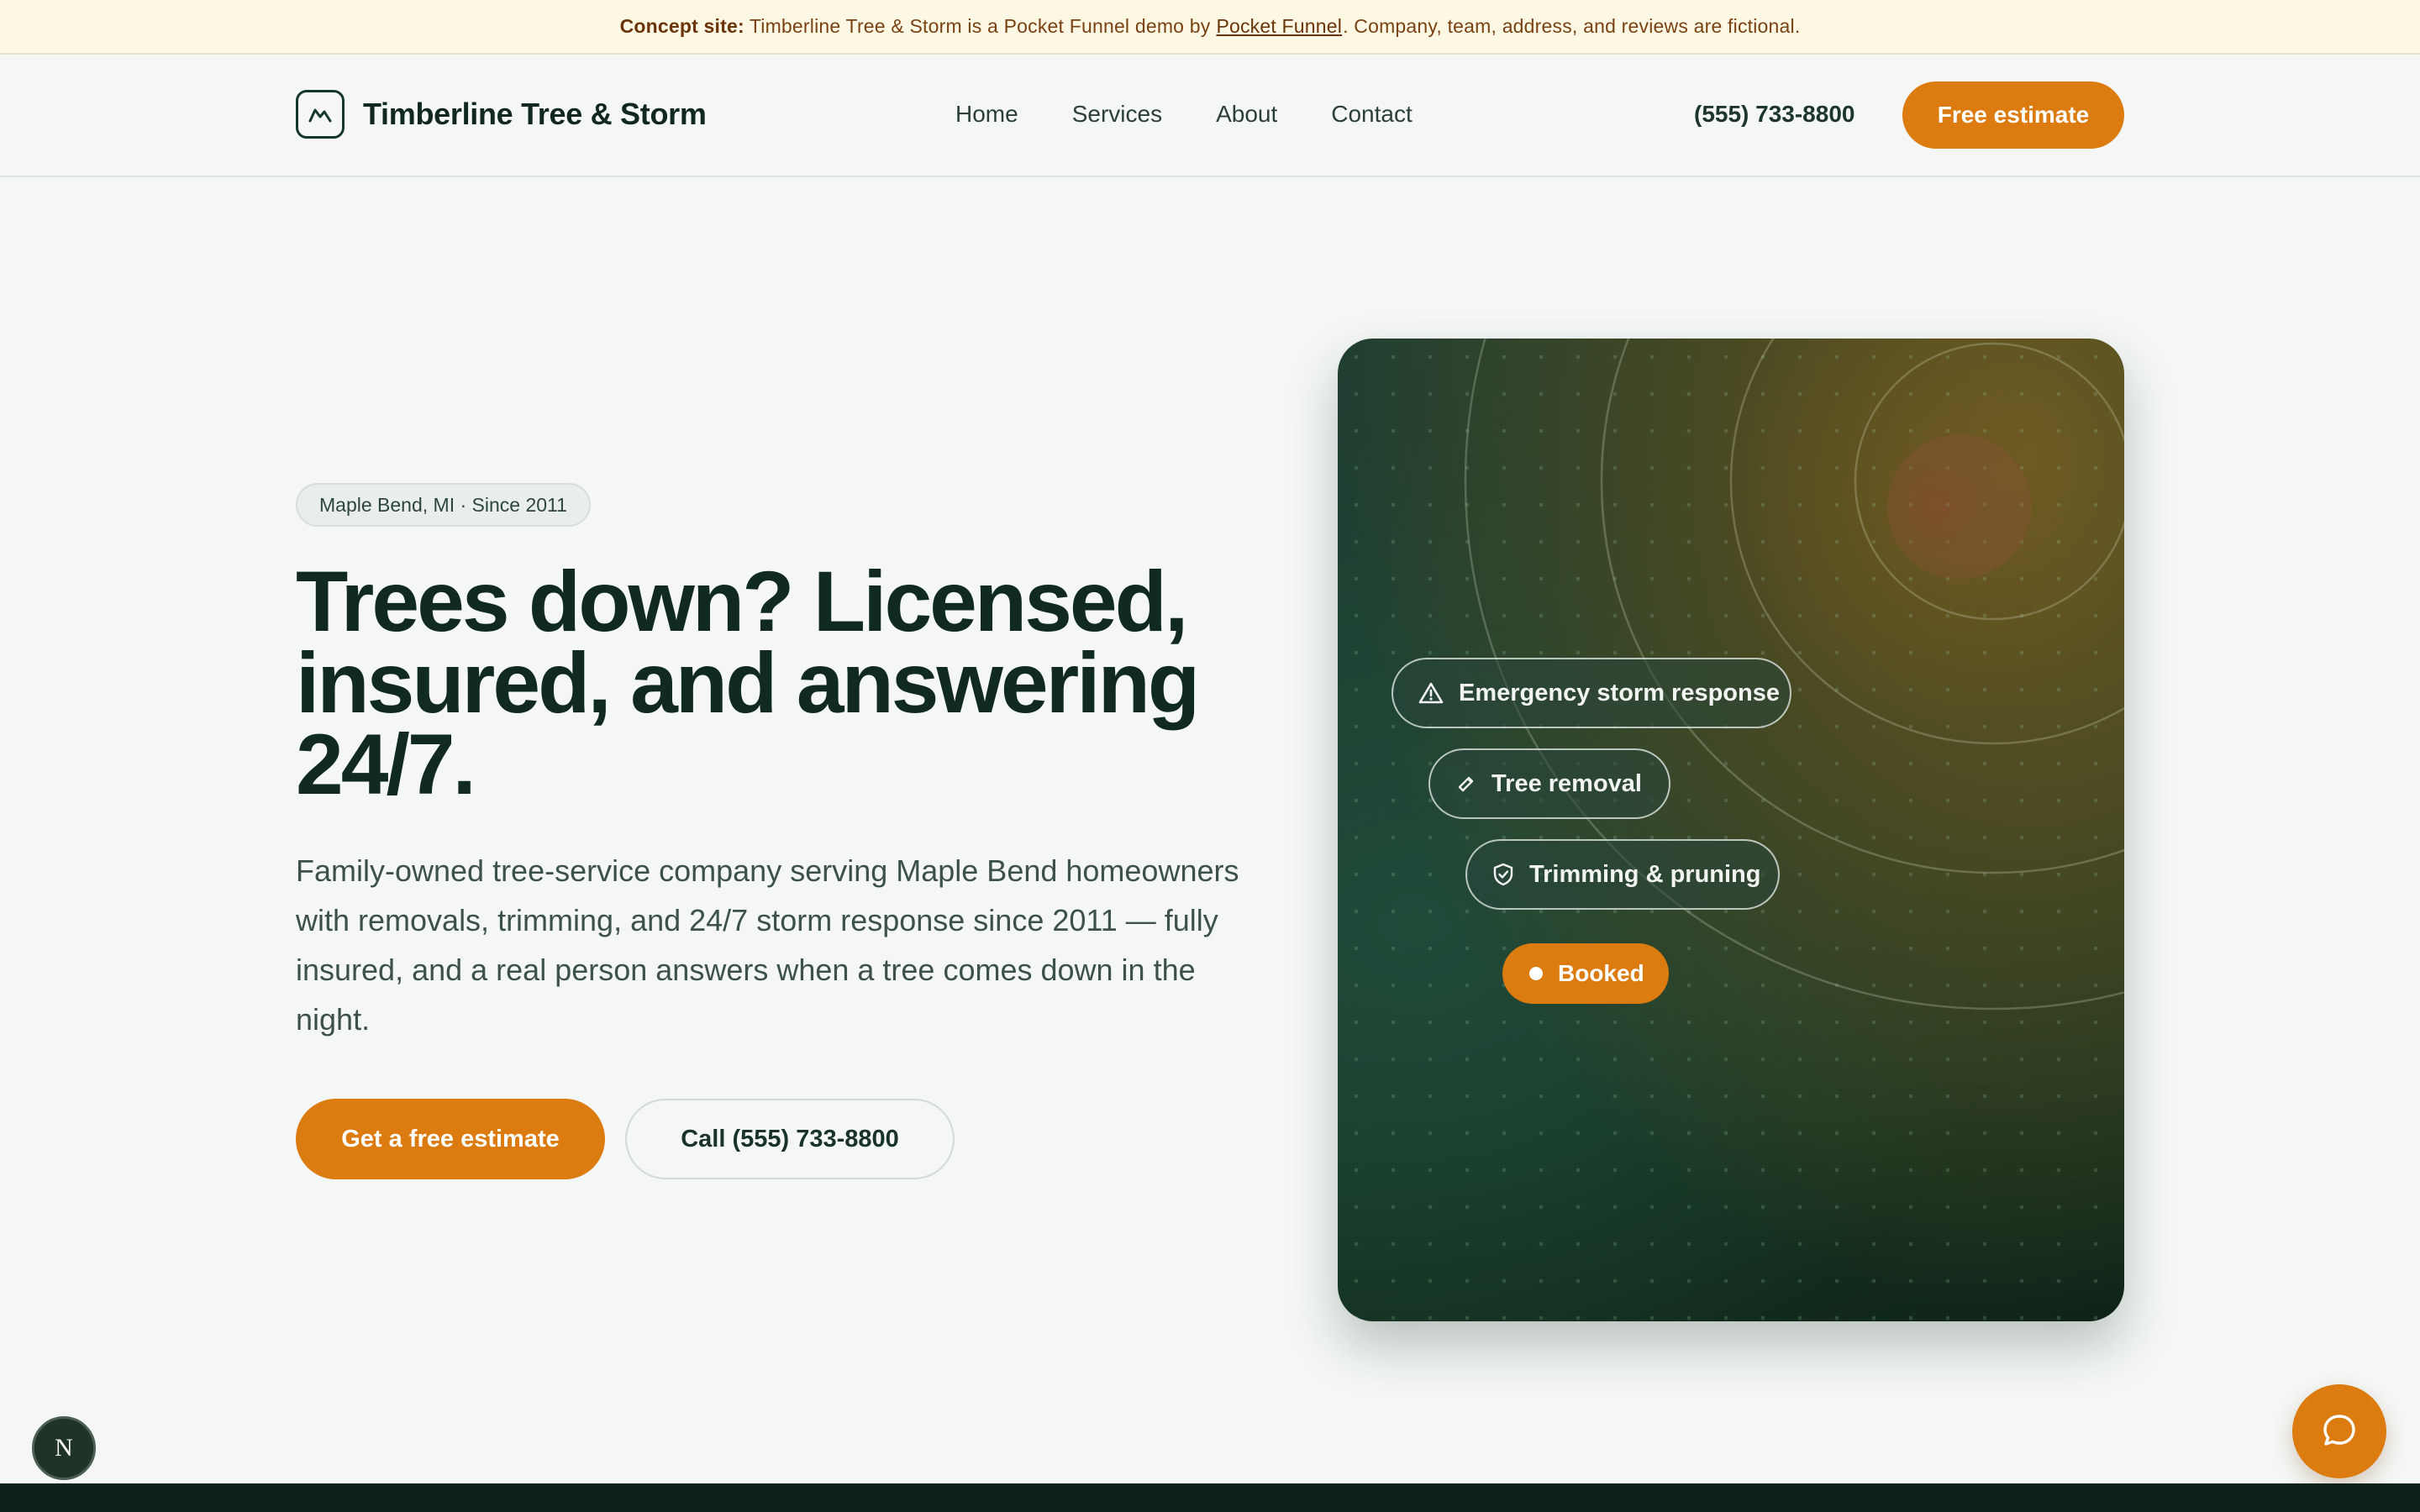  What do you see at coordinates (1117, 114) in the screenshot?
I see `nav-services: Services` at bounding box center [1117, 114].